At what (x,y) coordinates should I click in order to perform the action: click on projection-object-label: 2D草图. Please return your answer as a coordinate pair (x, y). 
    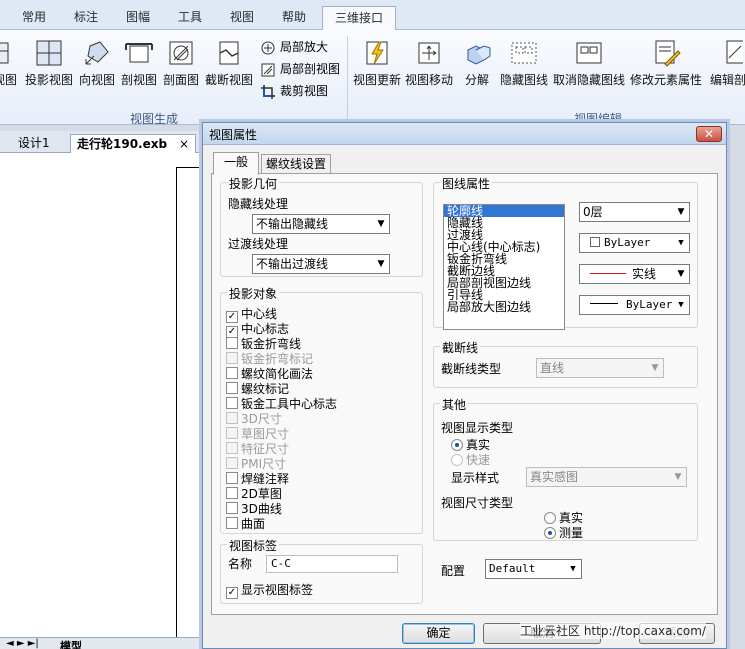
    Looking at the image, I should click on (261, 494).